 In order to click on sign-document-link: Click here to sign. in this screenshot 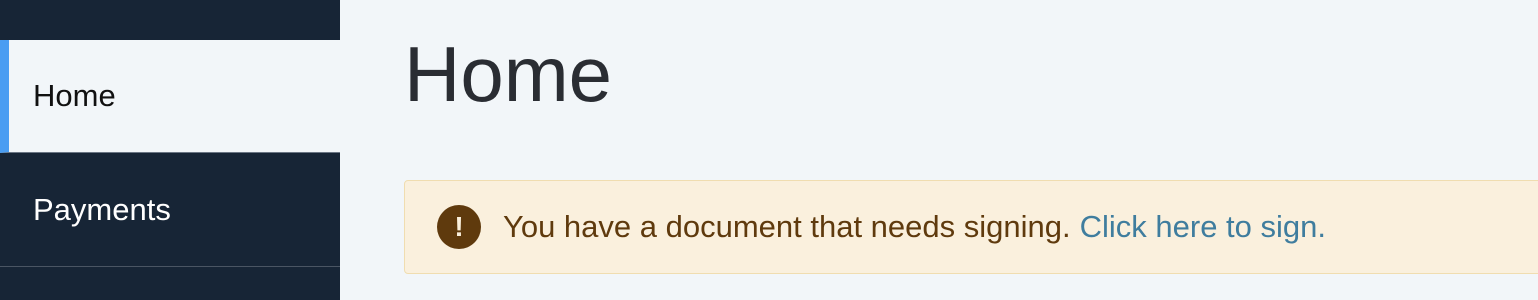, I will do `click(1203, 227)`.